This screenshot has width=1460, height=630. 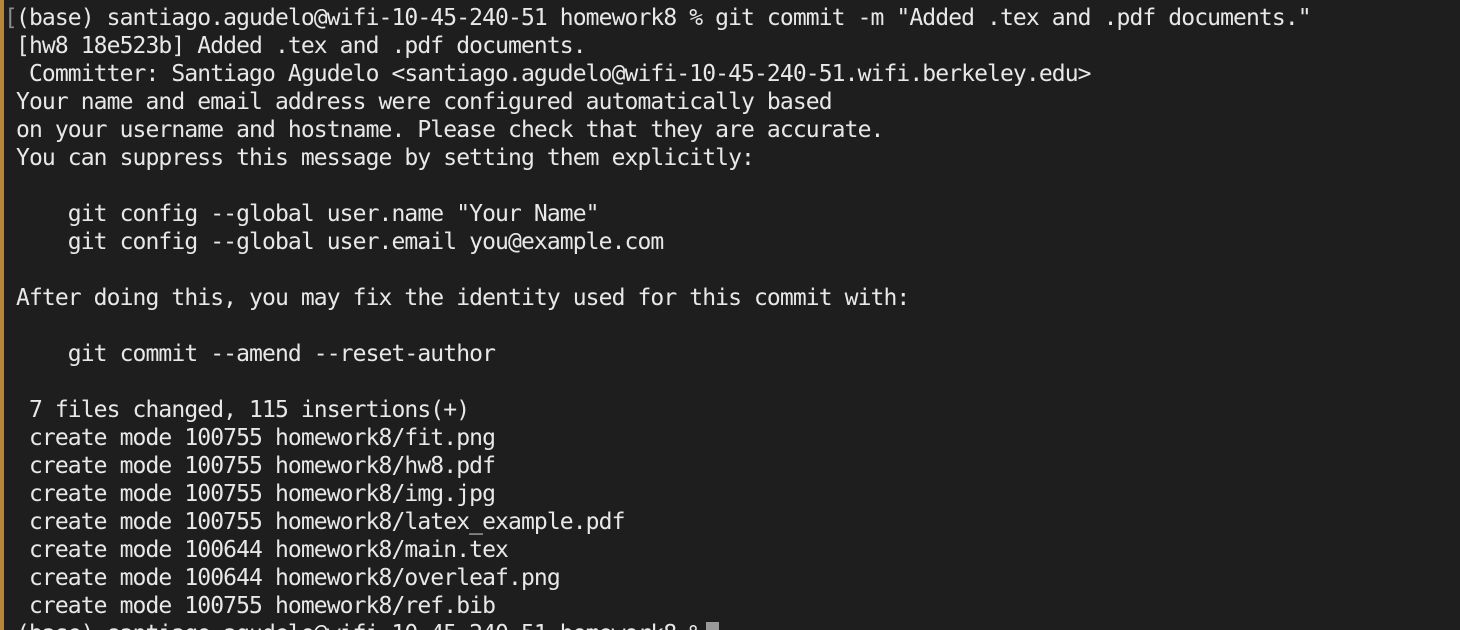 What do you see at coordinates (11, 18) in the screenshot?
I see `mark-bracket: [` at bounding box center [11, 18].